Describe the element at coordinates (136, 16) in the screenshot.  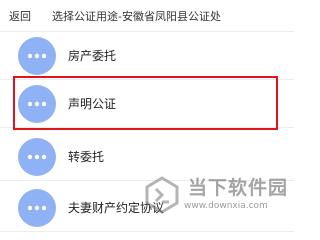
I see `page-title: 选择公证用途-安徽省凤阳县公证处` at that location.